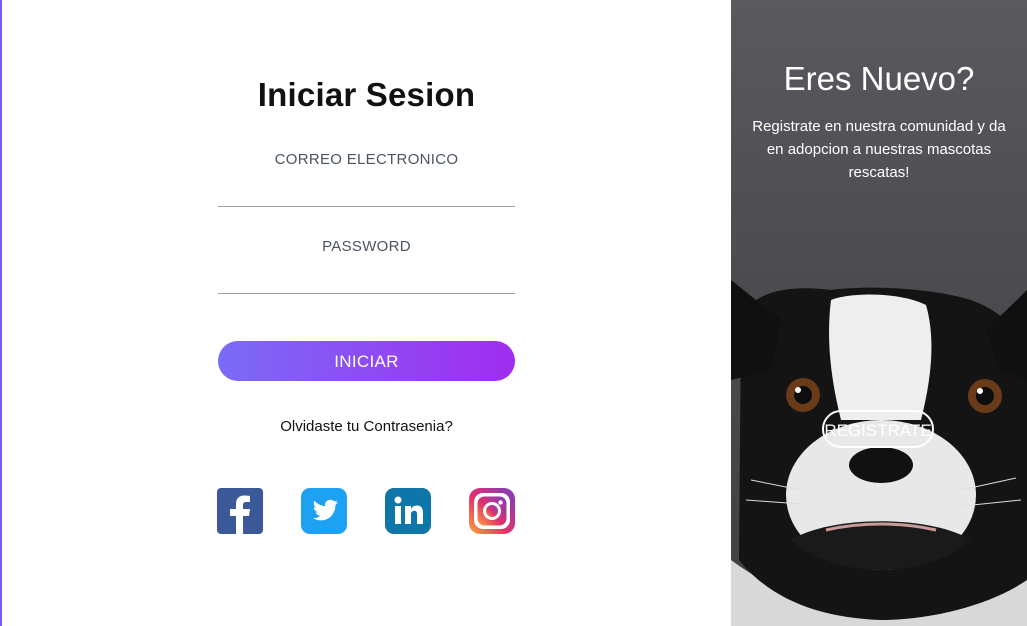 The width and height of the screenshot is (1027, 626). What do you see at coordinates (366, 246) in the screenshot?
I see `password-label: PASSWORD` at bounding box center [366, 246].